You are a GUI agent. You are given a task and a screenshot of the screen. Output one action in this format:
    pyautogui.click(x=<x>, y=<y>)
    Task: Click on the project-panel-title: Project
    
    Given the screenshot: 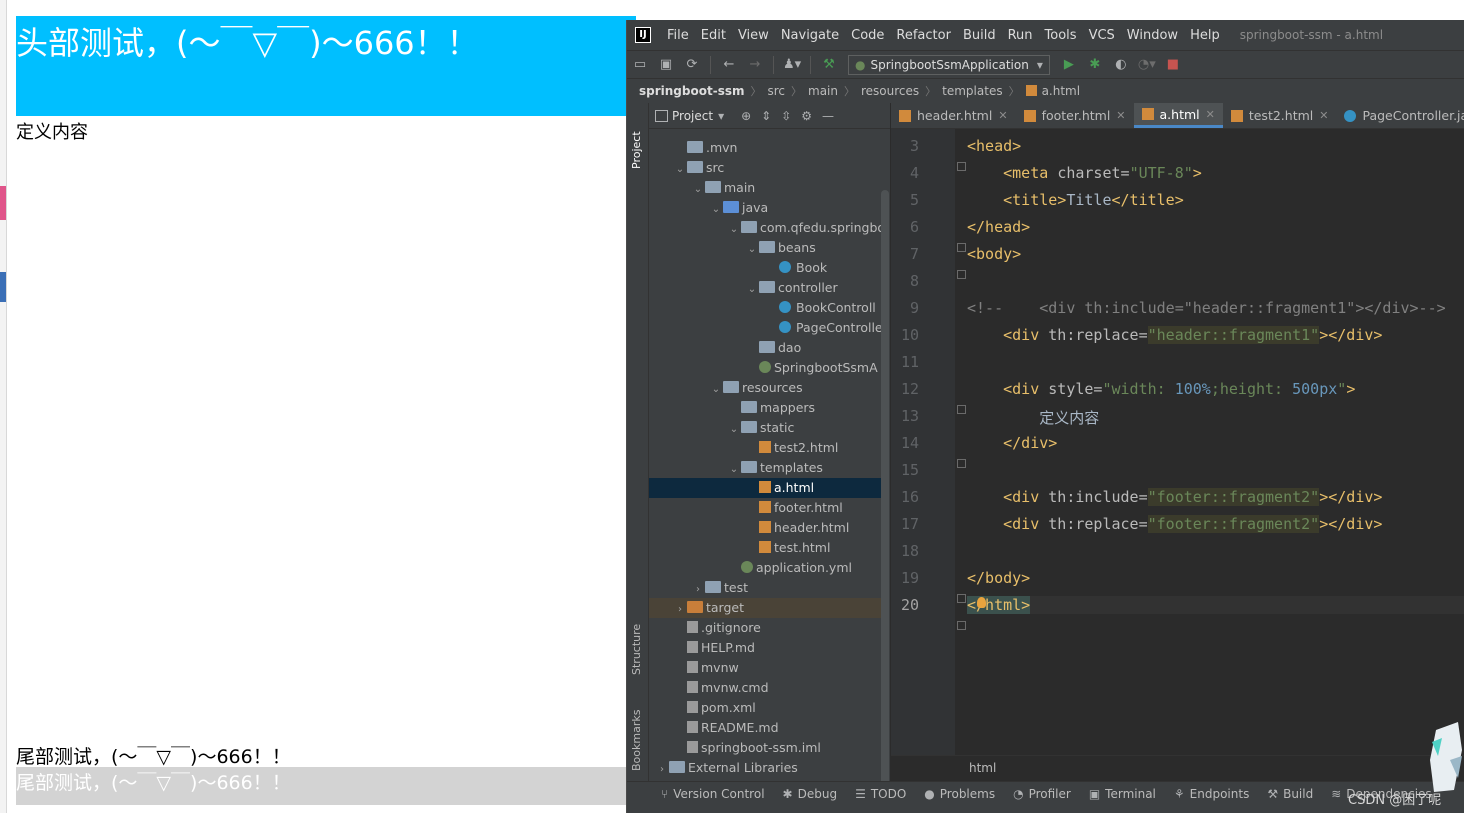 What is the action you would take?
    pyautogui.click(x=692, y=116)
    